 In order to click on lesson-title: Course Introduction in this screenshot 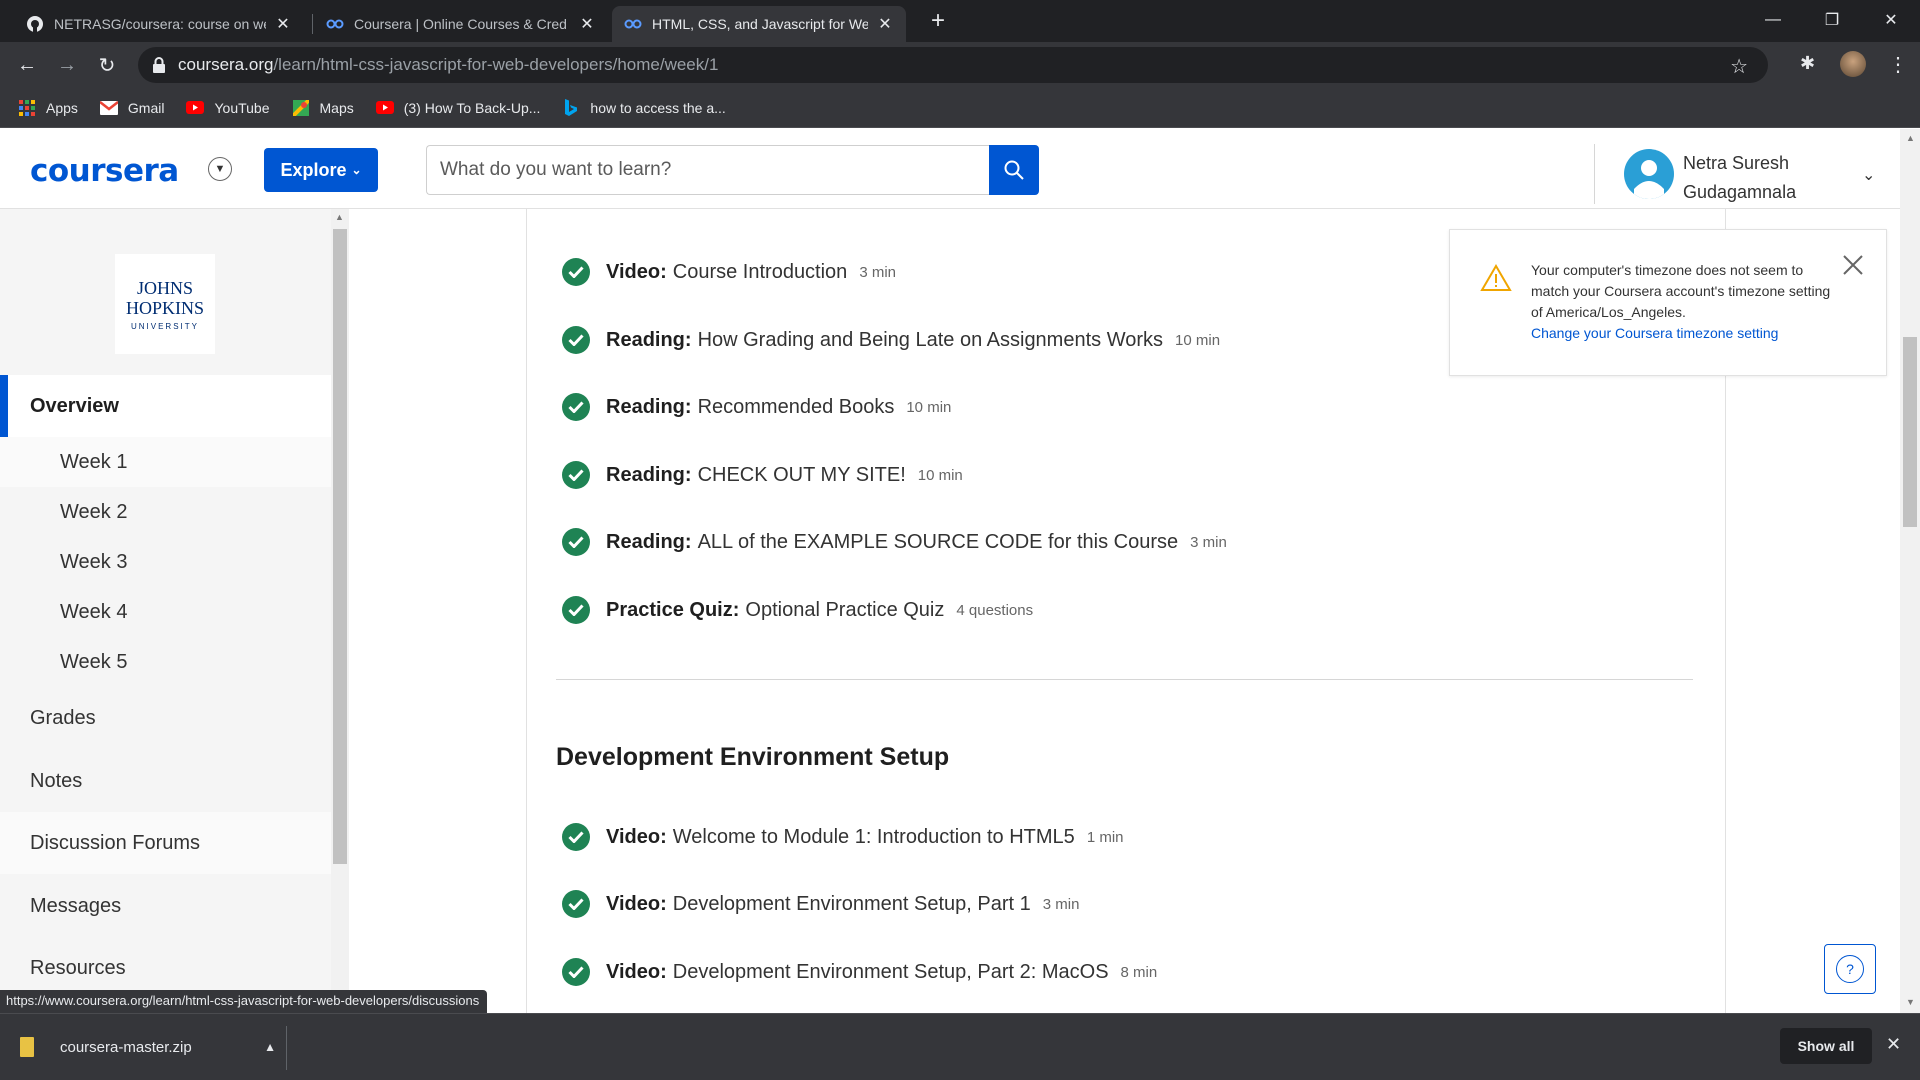, I will do `click(760, 271)`.